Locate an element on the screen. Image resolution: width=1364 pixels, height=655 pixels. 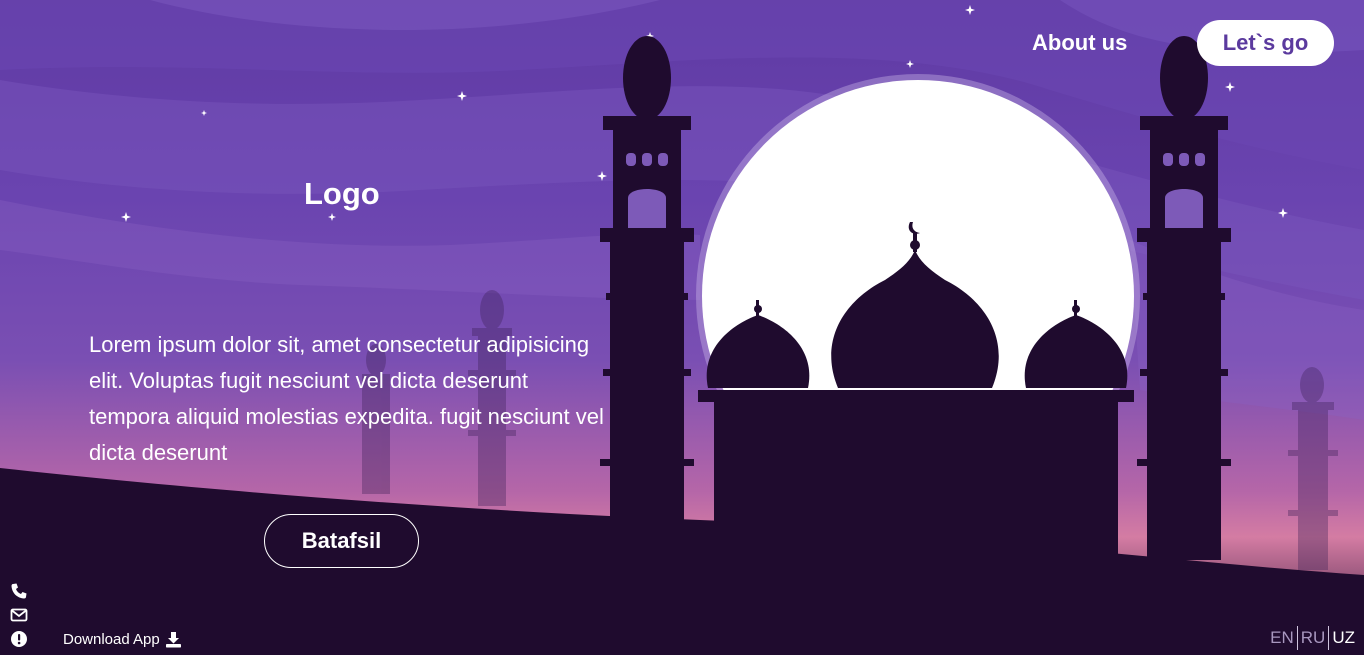
download-app-label: Download App is located at coordinates (111, 639).